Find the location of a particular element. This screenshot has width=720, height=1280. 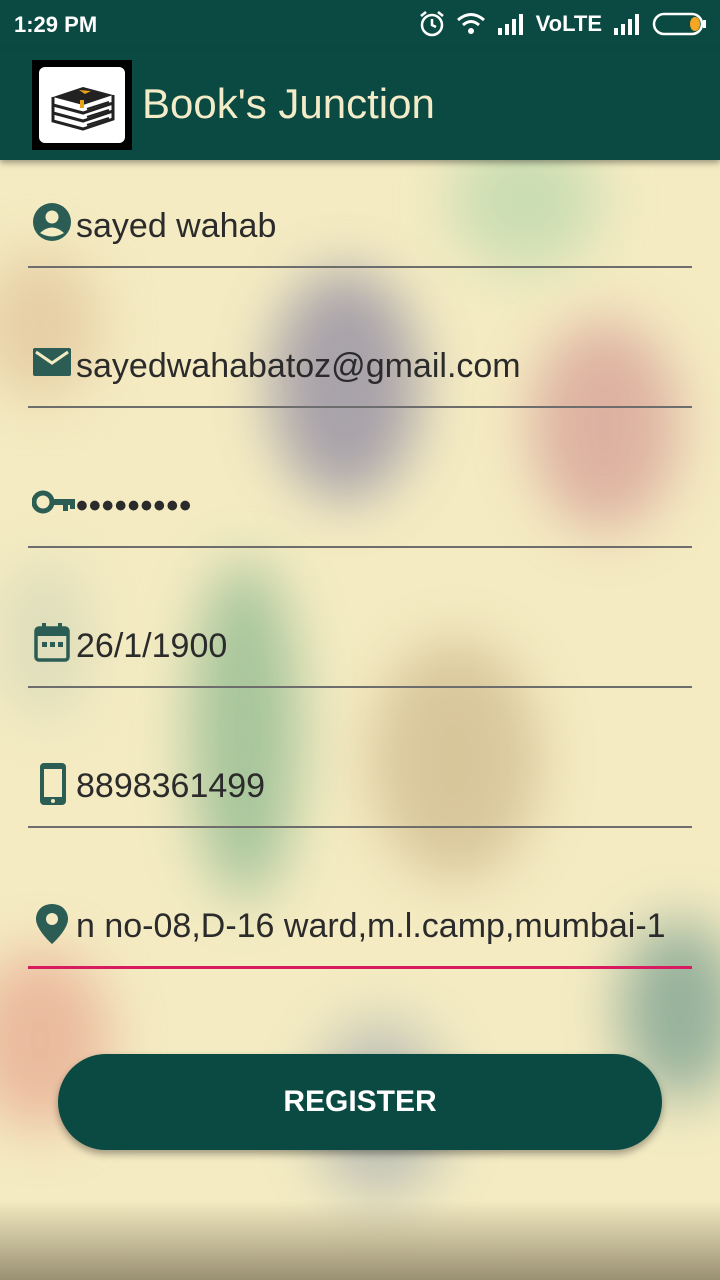

app-bar: Book's Junction is located at coordinates (360, 105).